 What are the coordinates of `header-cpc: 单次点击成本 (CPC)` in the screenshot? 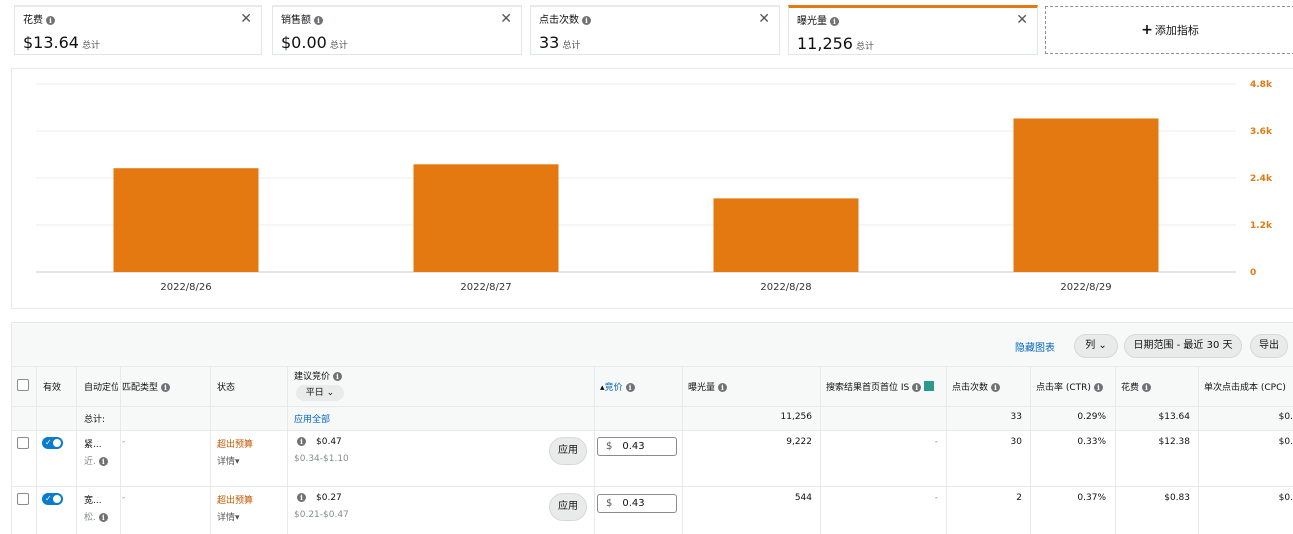 It's located at (1245, 388).